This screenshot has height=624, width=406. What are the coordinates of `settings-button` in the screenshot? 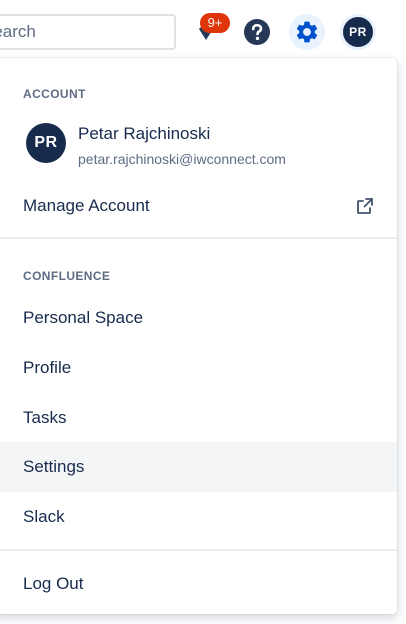 It's located at (307, 32).